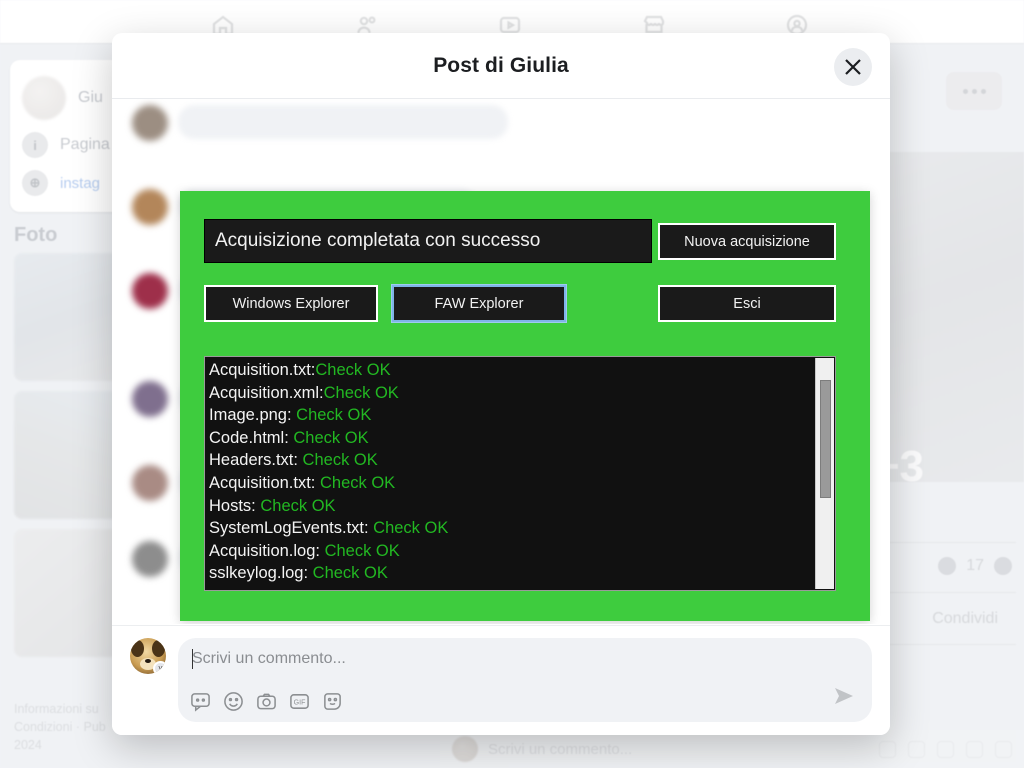 The width and height of the screenshot is (1024, 768). I want to click on modal-header: Post di Giulia, so click(501, 66).